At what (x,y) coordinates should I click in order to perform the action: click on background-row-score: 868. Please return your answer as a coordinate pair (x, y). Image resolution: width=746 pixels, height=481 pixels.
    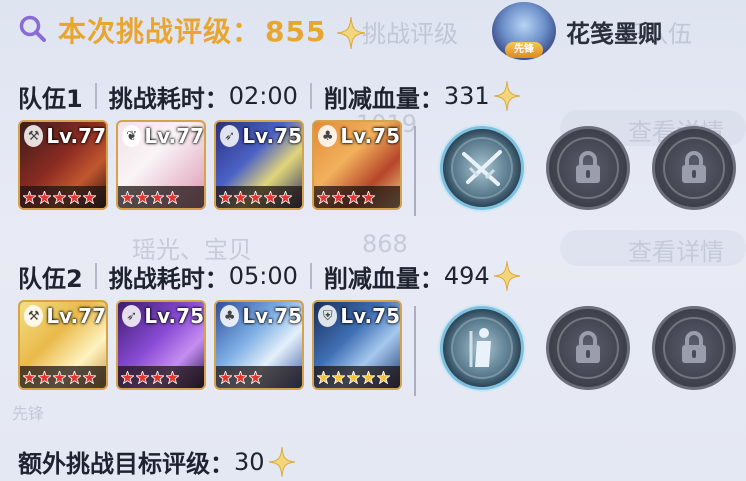
    Looking at the image, I should click on (385, 244).